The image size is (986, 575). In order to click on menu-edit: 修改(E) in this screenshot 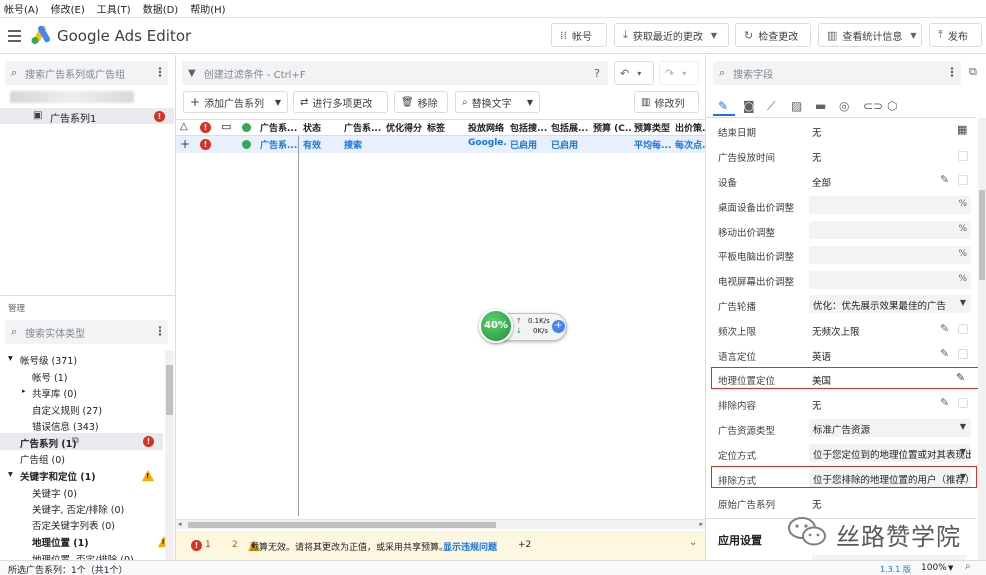, I will do `click(68, 8)`.